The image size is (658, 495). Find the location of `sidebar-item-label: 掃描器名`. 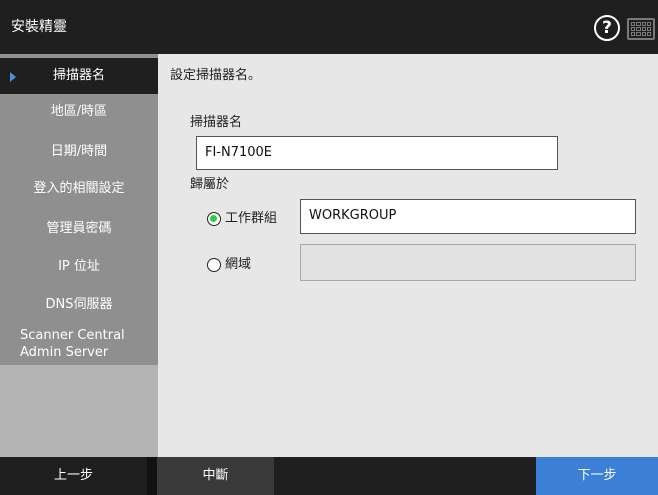

sidebar-item-label: 掃描器名 is located at coordinates (78, 75).